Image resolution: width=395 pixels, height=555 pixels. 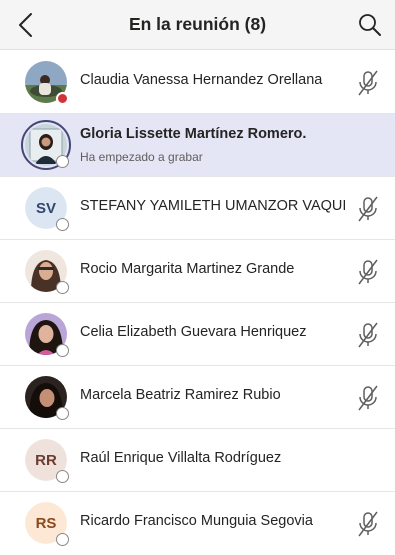 I want to click on participant-row: Celia Elizabeth Guevara Henriquez, so click(x=197, y=334).